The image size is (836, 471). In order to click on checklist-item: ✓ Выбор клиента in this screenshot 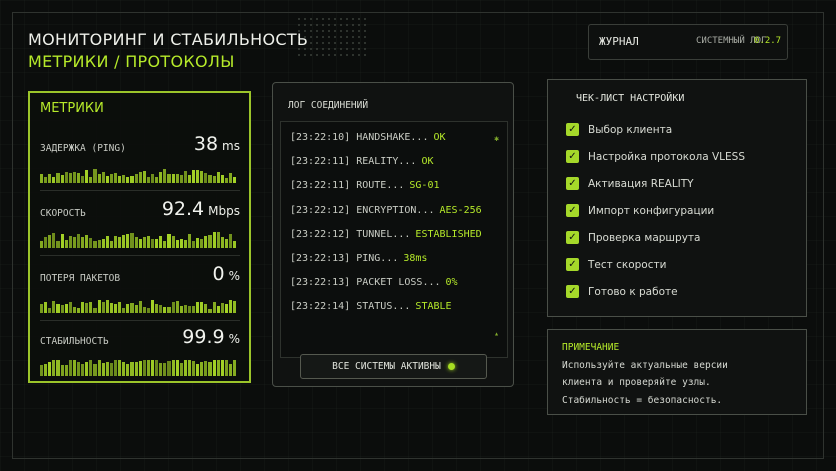, I will do `click(619, 129)`.